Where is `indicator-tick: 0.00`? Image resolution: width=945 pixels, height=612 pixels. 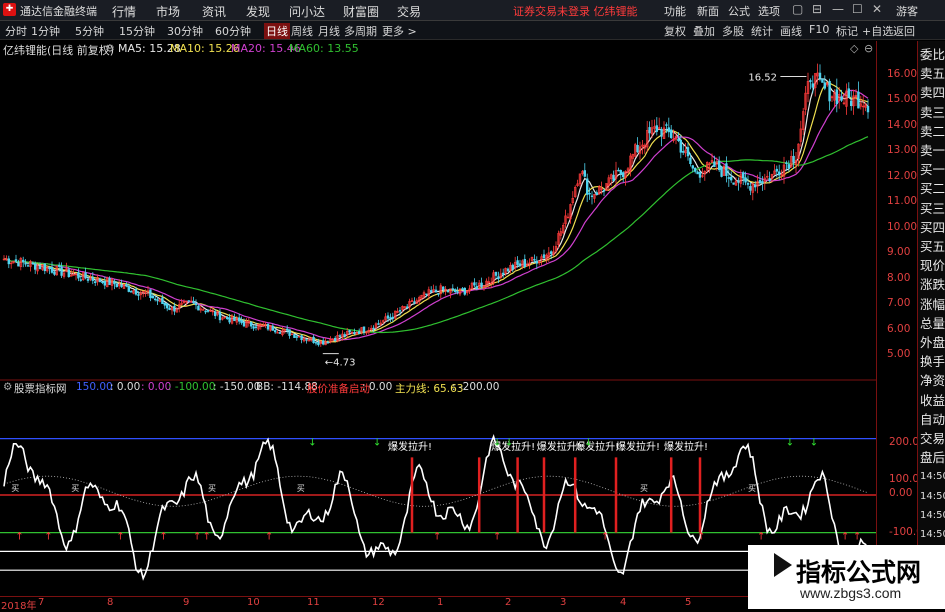
indicator-tick: 0.00 is located at coordinates (901, 493).